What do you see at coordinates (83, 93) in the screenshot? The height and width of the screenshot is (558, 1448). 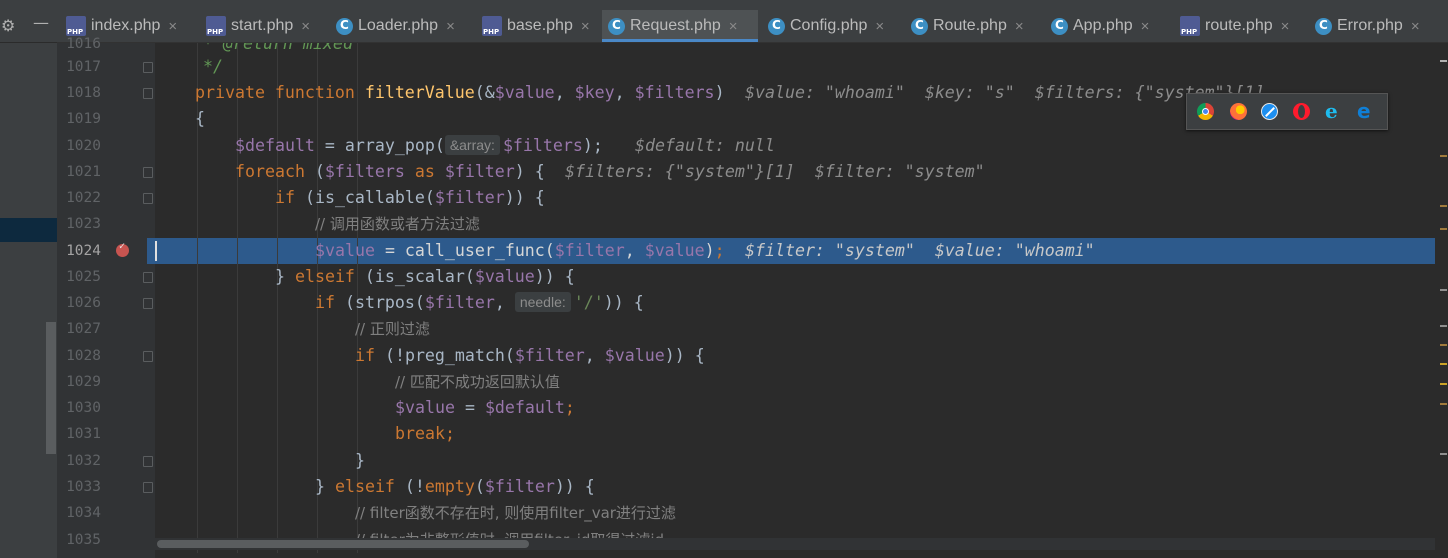 I see `line-number: 1018` at bounding box center [83, 93].